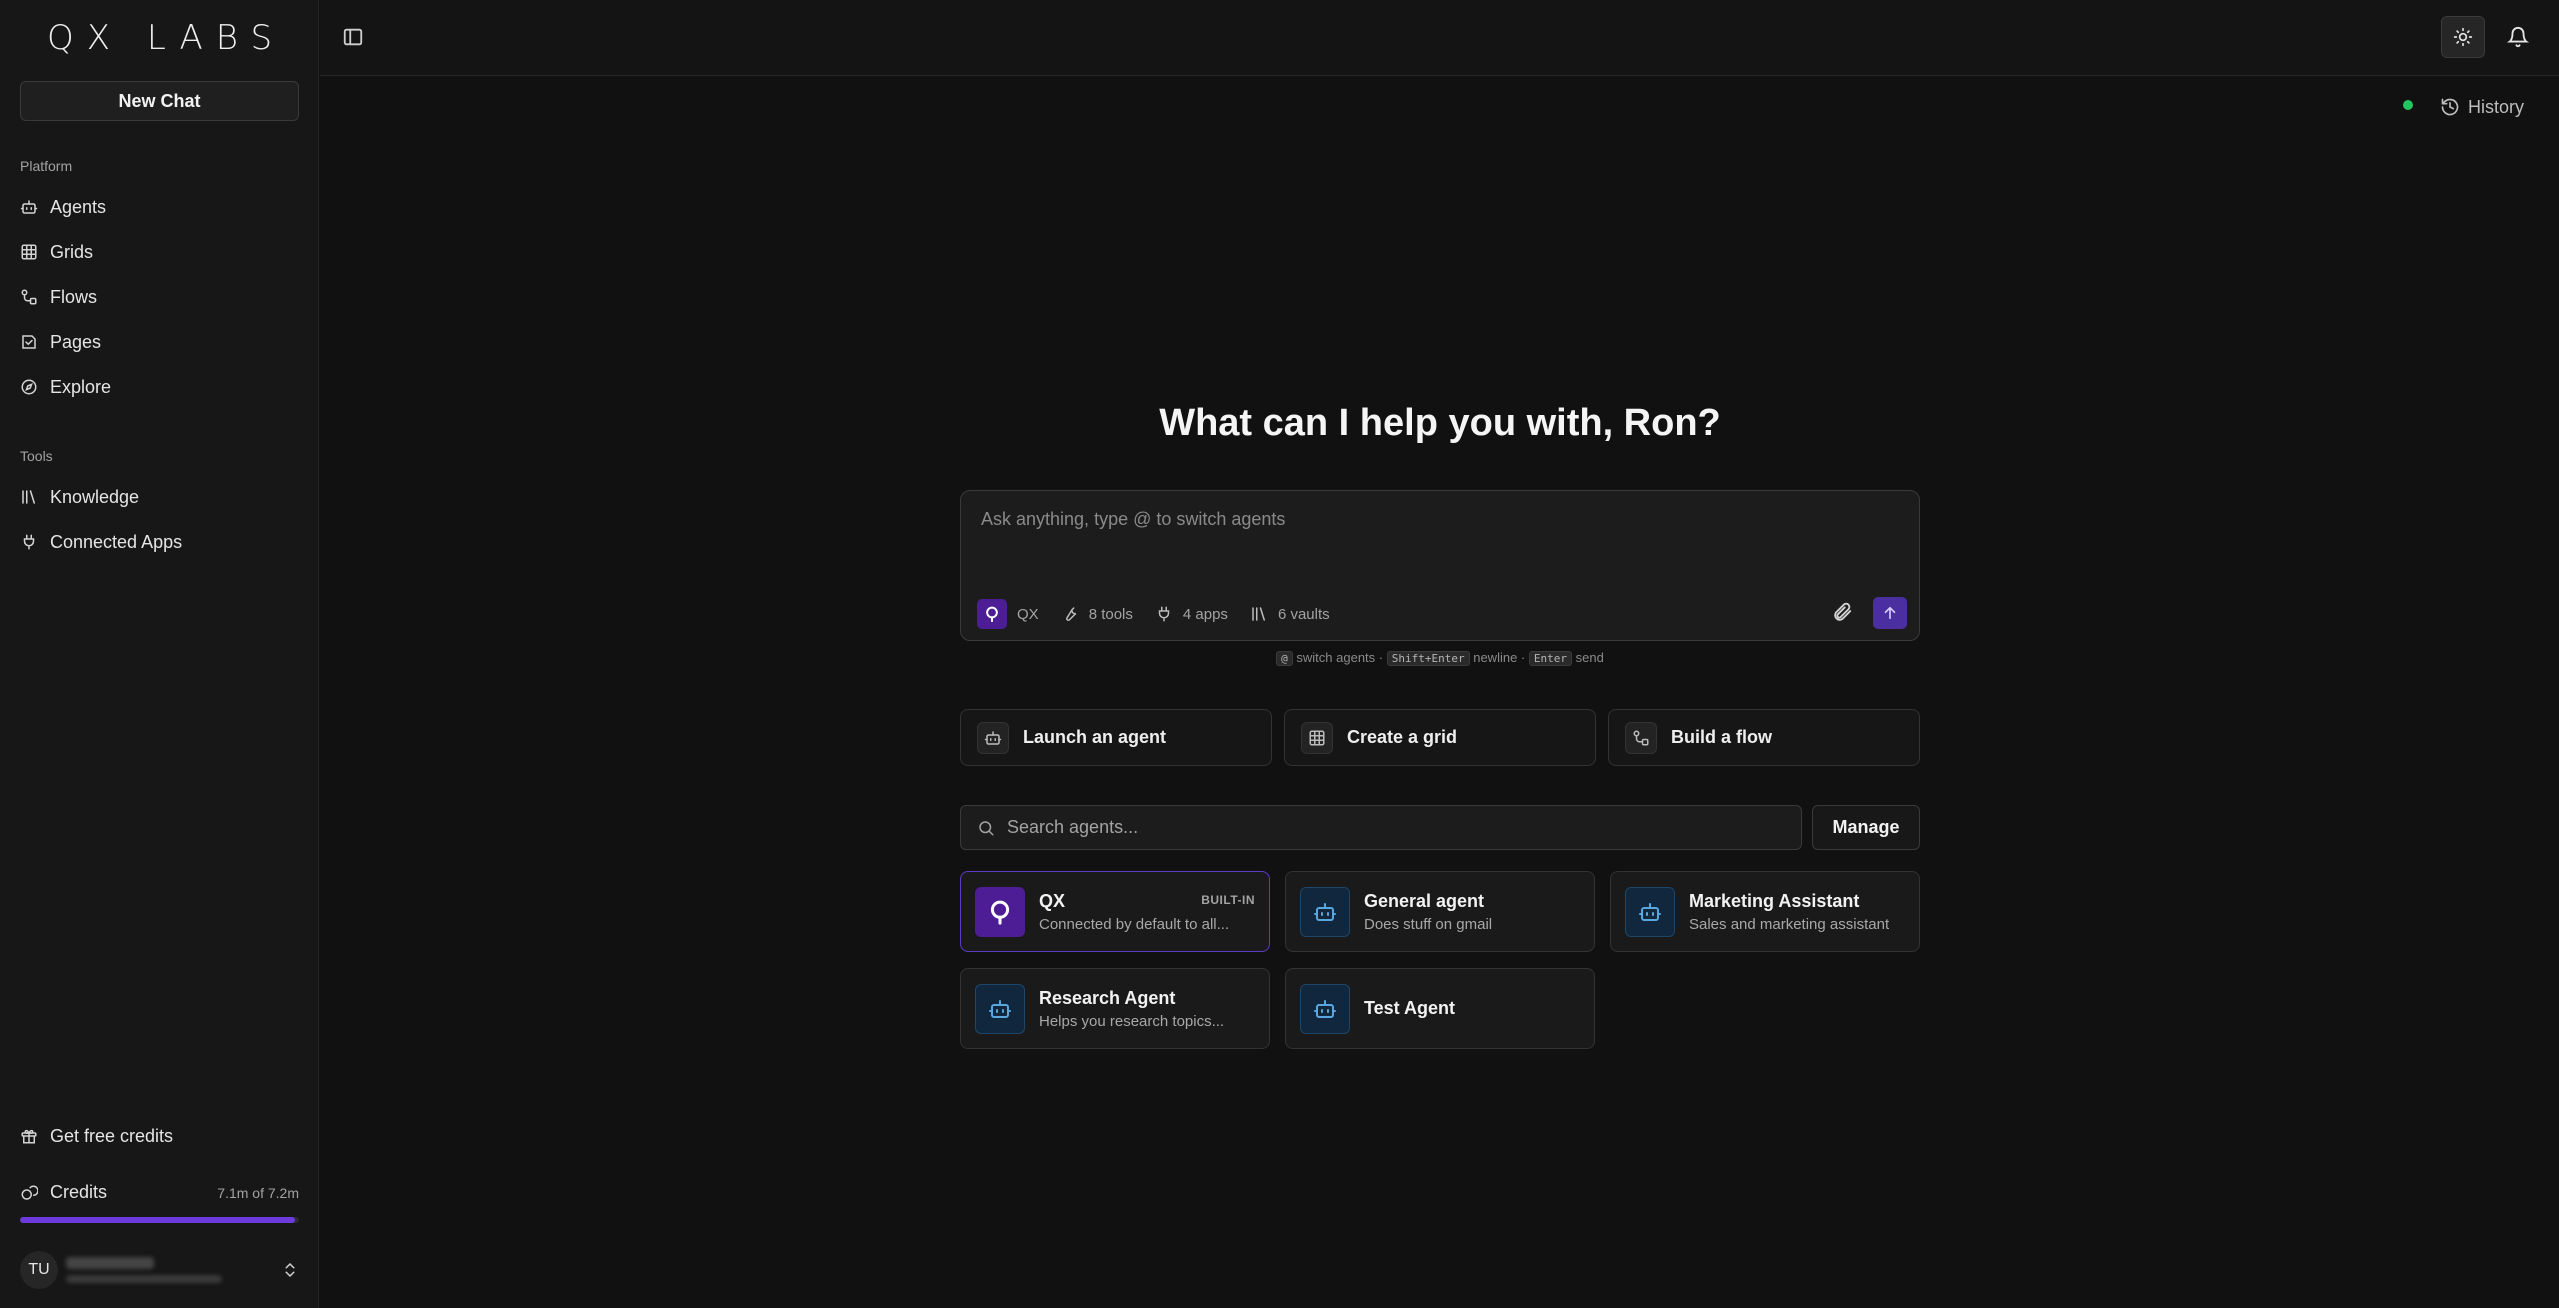  What do you see at coordinates (29, 252) in the screenshot?
I see `grid-icon` at bounding box center [29, 252].